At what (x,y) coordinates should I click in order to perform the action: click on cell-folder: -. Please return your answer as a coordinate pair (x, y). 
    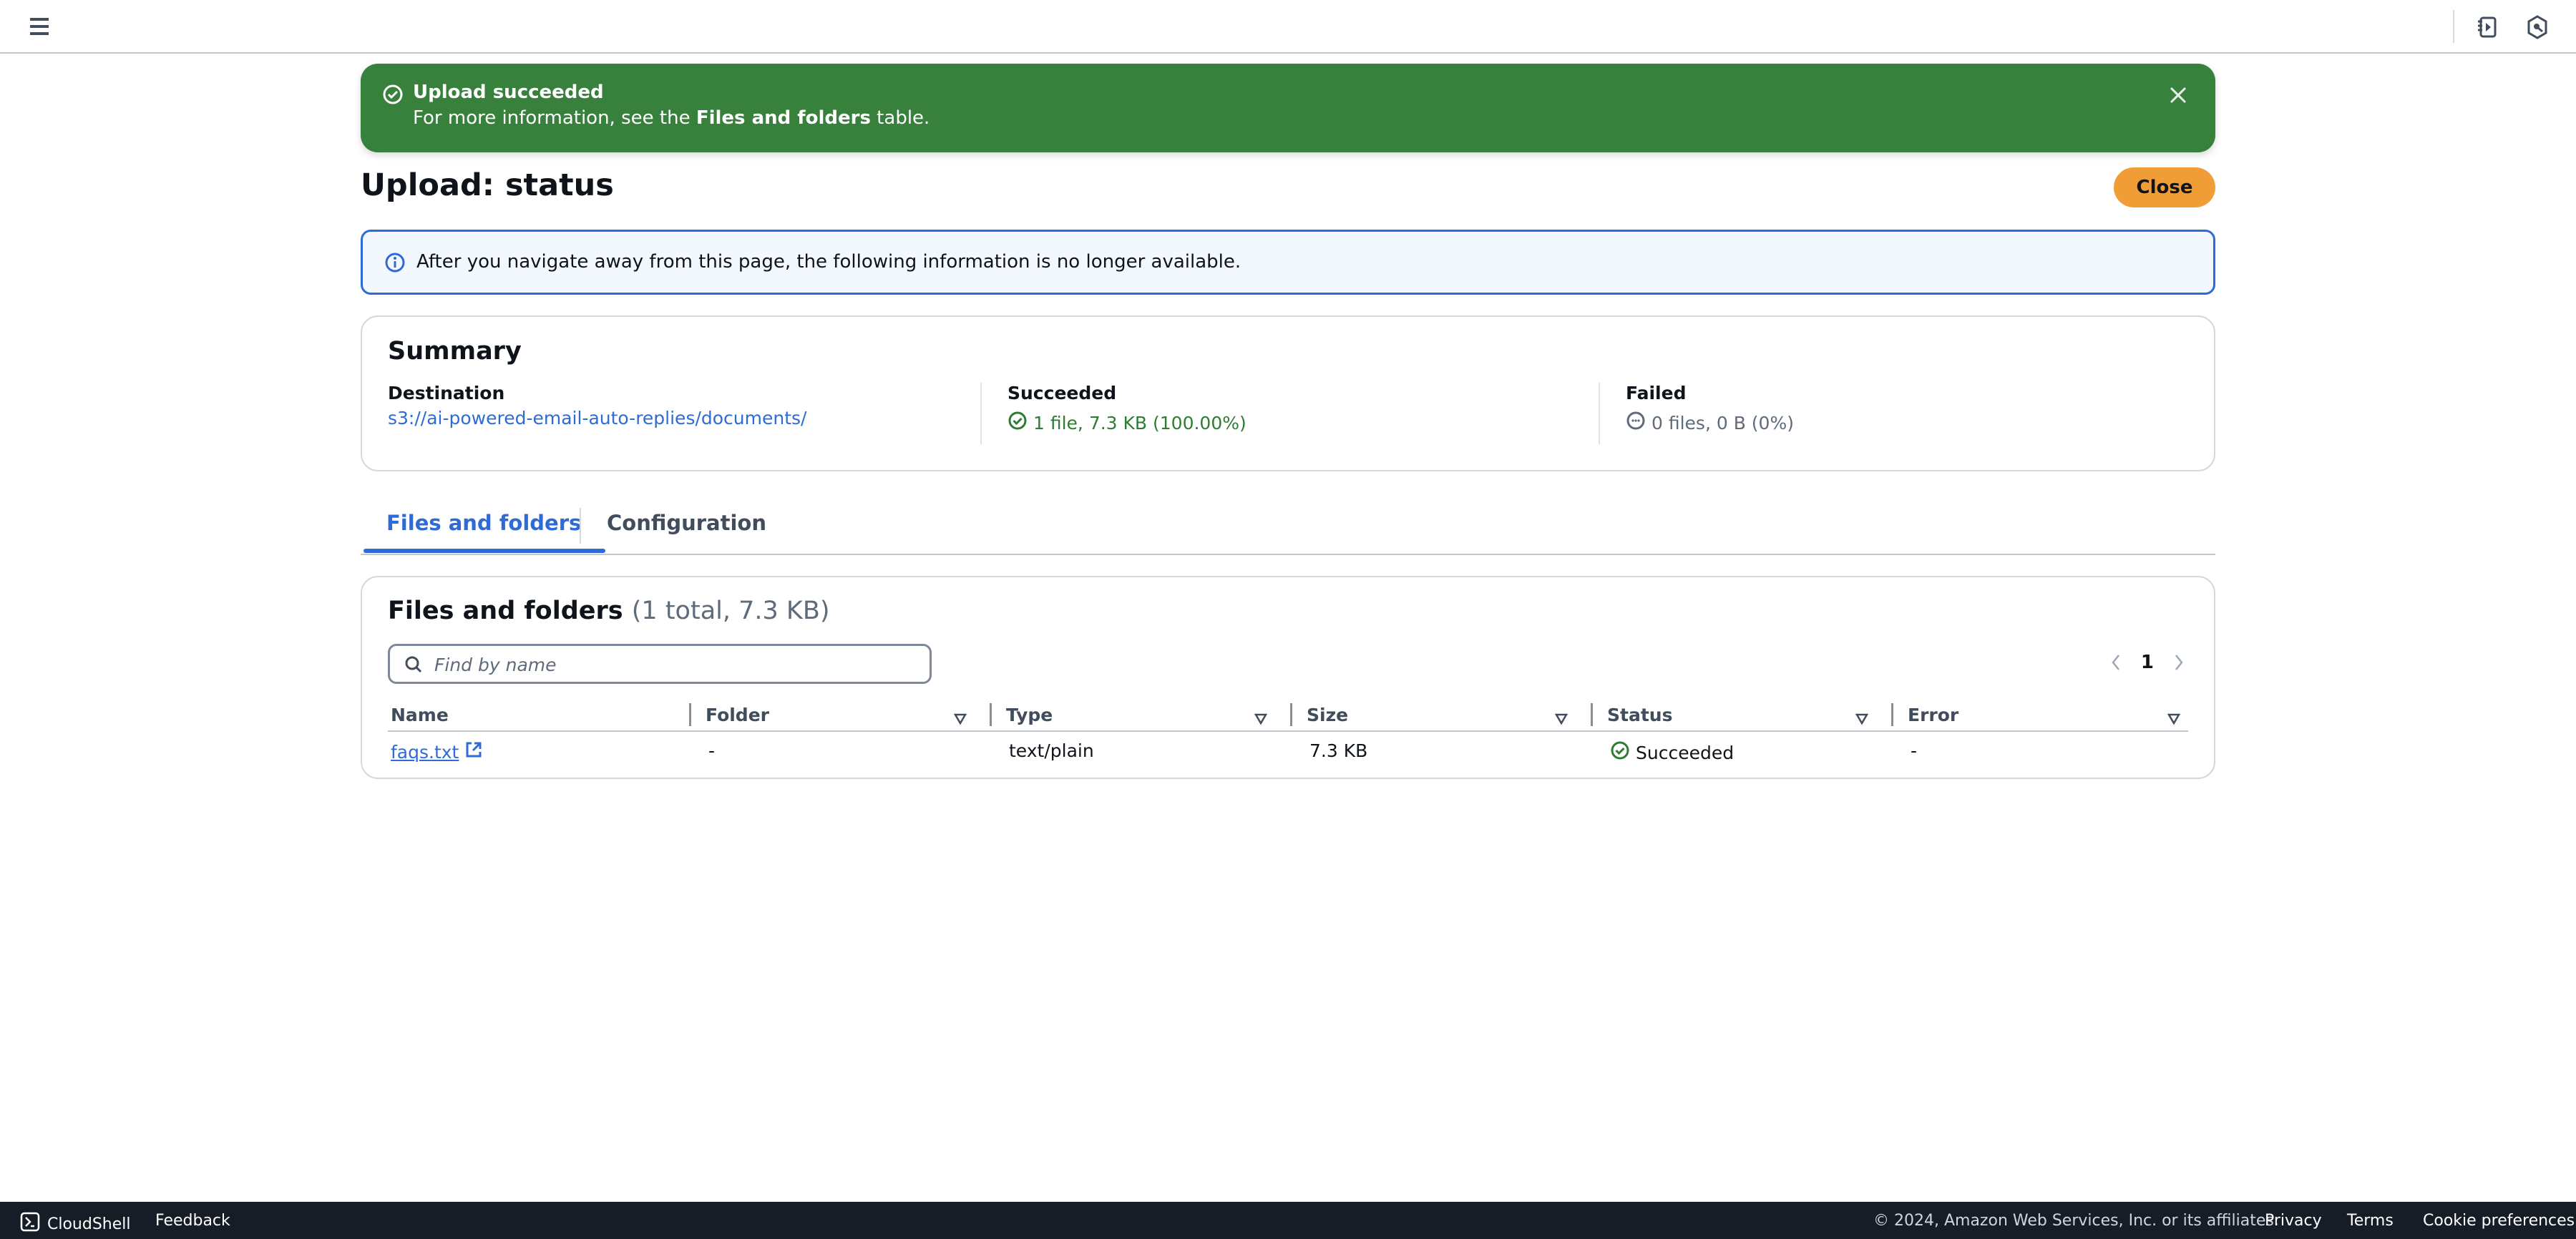
    Looking at the image, I should click on (712, 751).